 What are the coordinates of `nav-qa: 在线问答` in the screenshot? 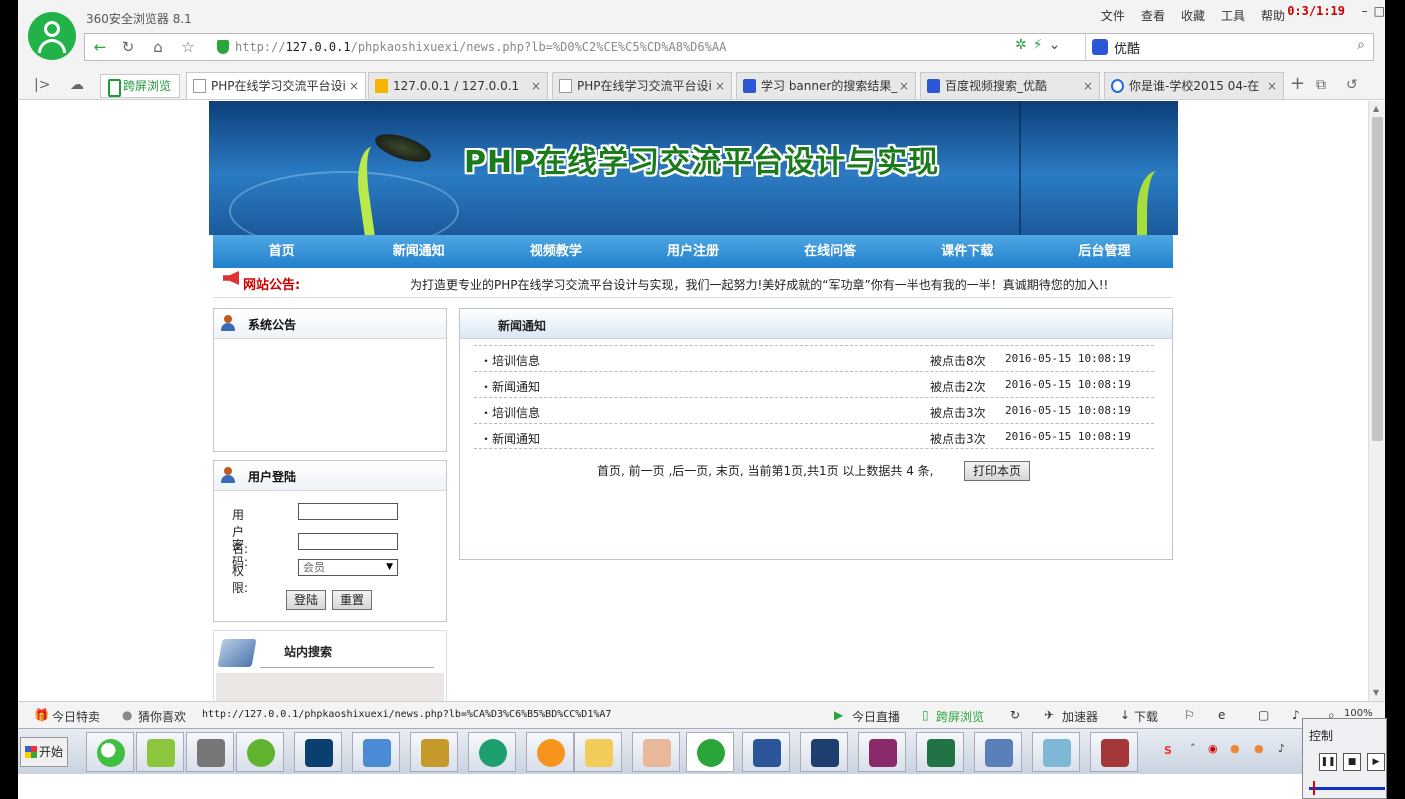 It's located at (830, 251).